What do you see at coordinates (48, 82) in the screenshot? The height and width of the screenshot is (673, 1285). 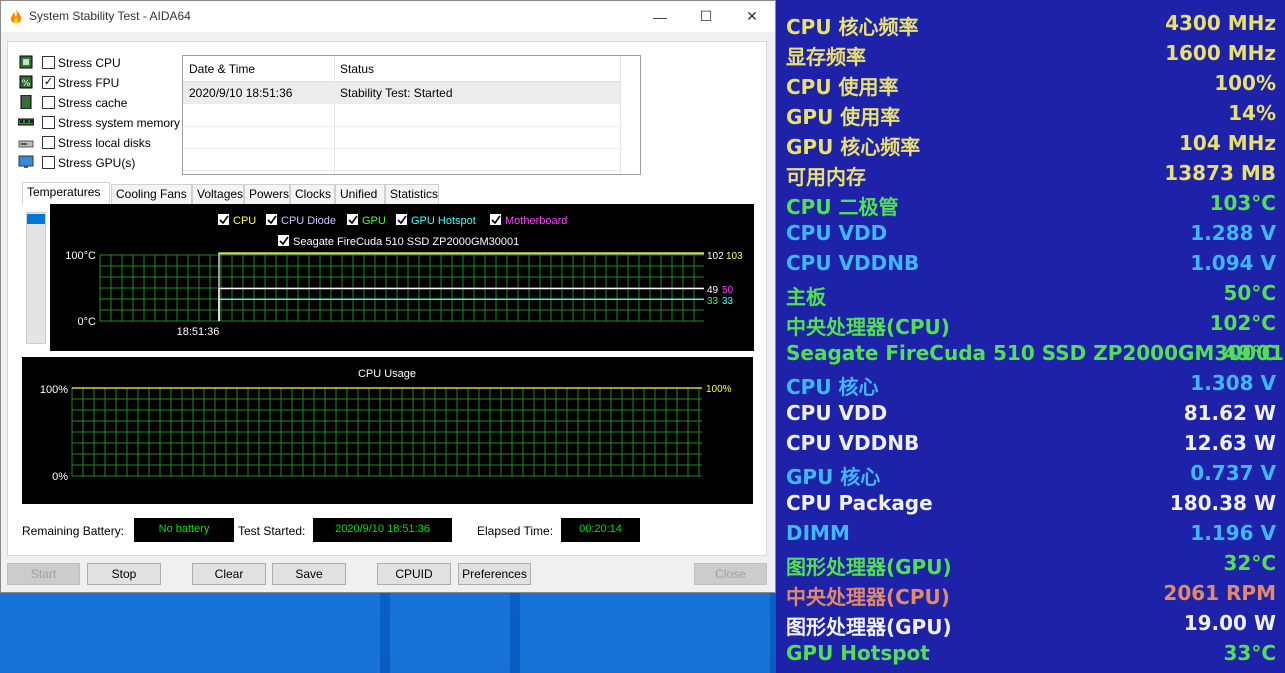 I see `stress-checkbox: ✓` at bounding box center [48, 82].